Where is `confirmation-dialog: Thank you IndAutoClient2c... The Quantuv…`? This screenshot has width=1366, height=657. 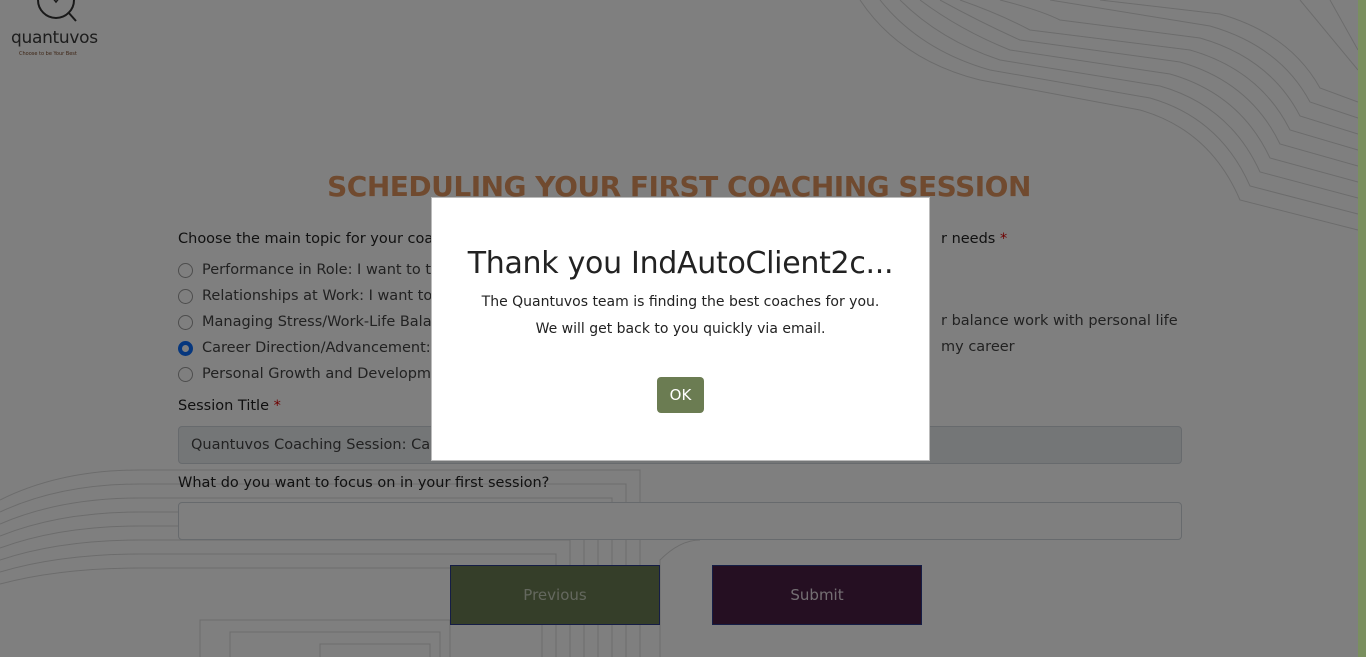 confirmation-dialog: Thank you IndAutoClient2c... The Quantuv… is located at coordinates (680, 329).